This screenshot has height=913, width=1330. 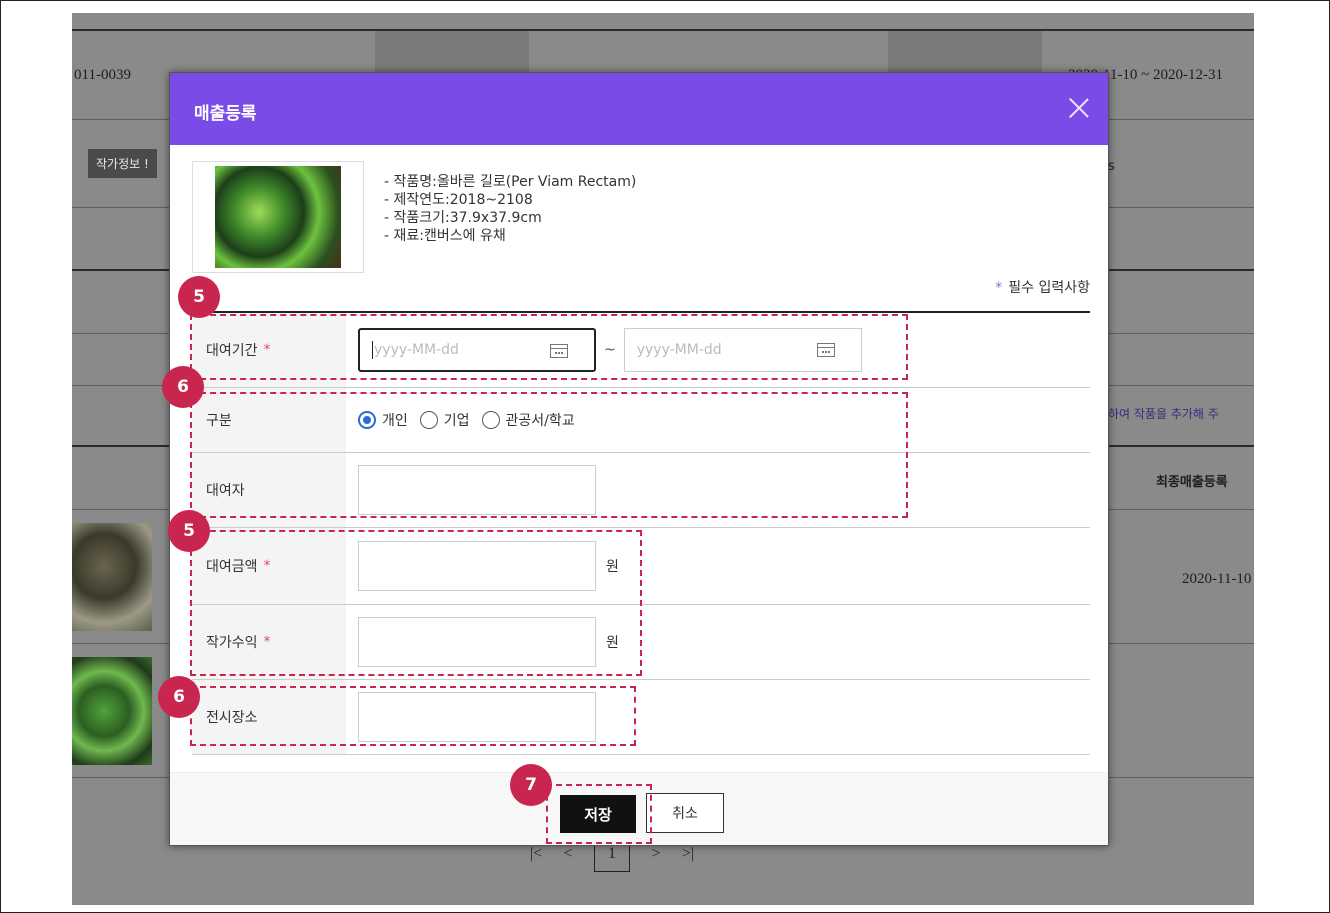 I want to click on artwork-year: - 제작연도:2018~2108, so click(x=458, y=200).